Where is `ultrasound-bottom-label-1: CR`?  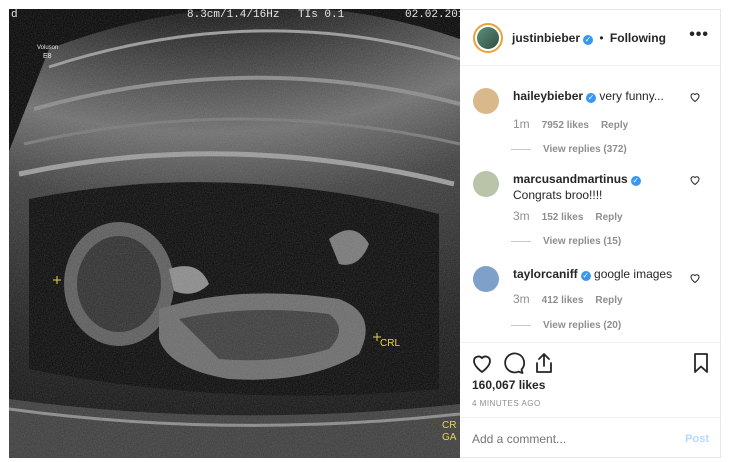 ultrasound-bottom-label-1: CR is located at coordinates (449, 425).